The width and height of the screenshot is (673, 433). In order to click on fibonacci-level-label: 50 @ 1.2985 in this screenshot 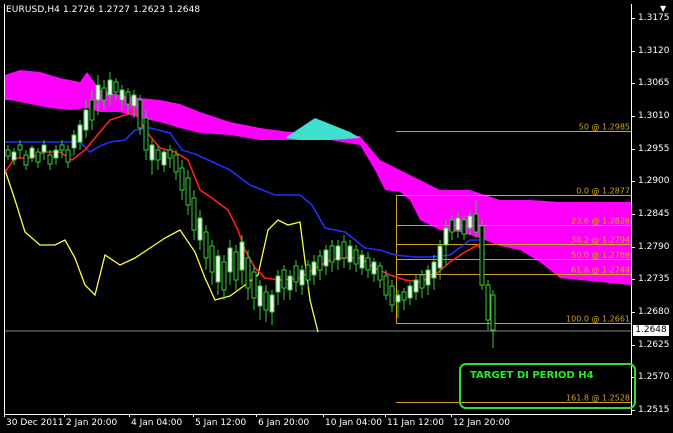, I will do `click(604, 126)`.